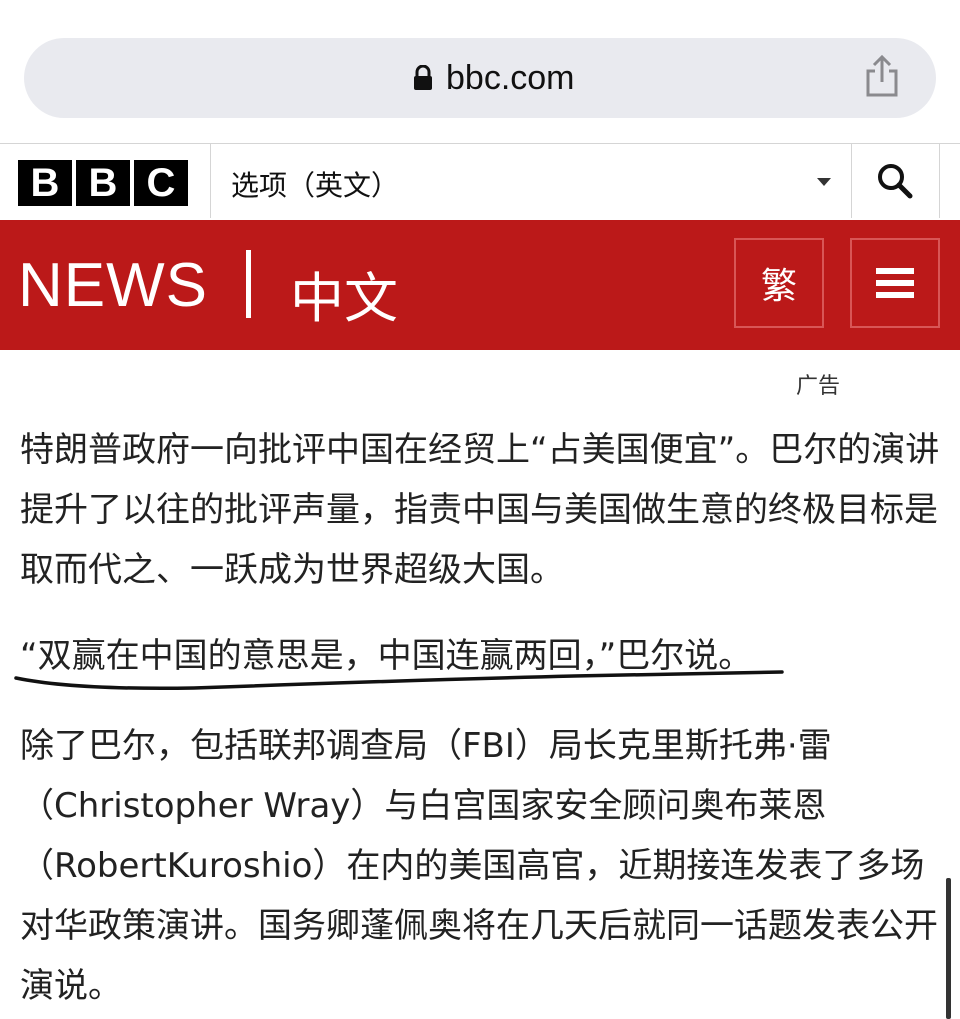  What do you see at coordinates (161, 183) in the screenshot?
I see `bbc-logo-letter: C` at bounding box center [161, 183].